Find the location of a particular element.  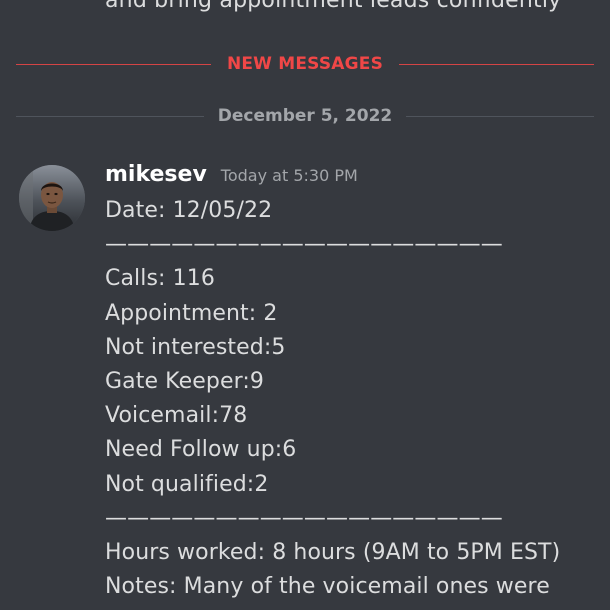

message-header: mikesev Today at 5:30 PM is located at coordinates (231, 174).